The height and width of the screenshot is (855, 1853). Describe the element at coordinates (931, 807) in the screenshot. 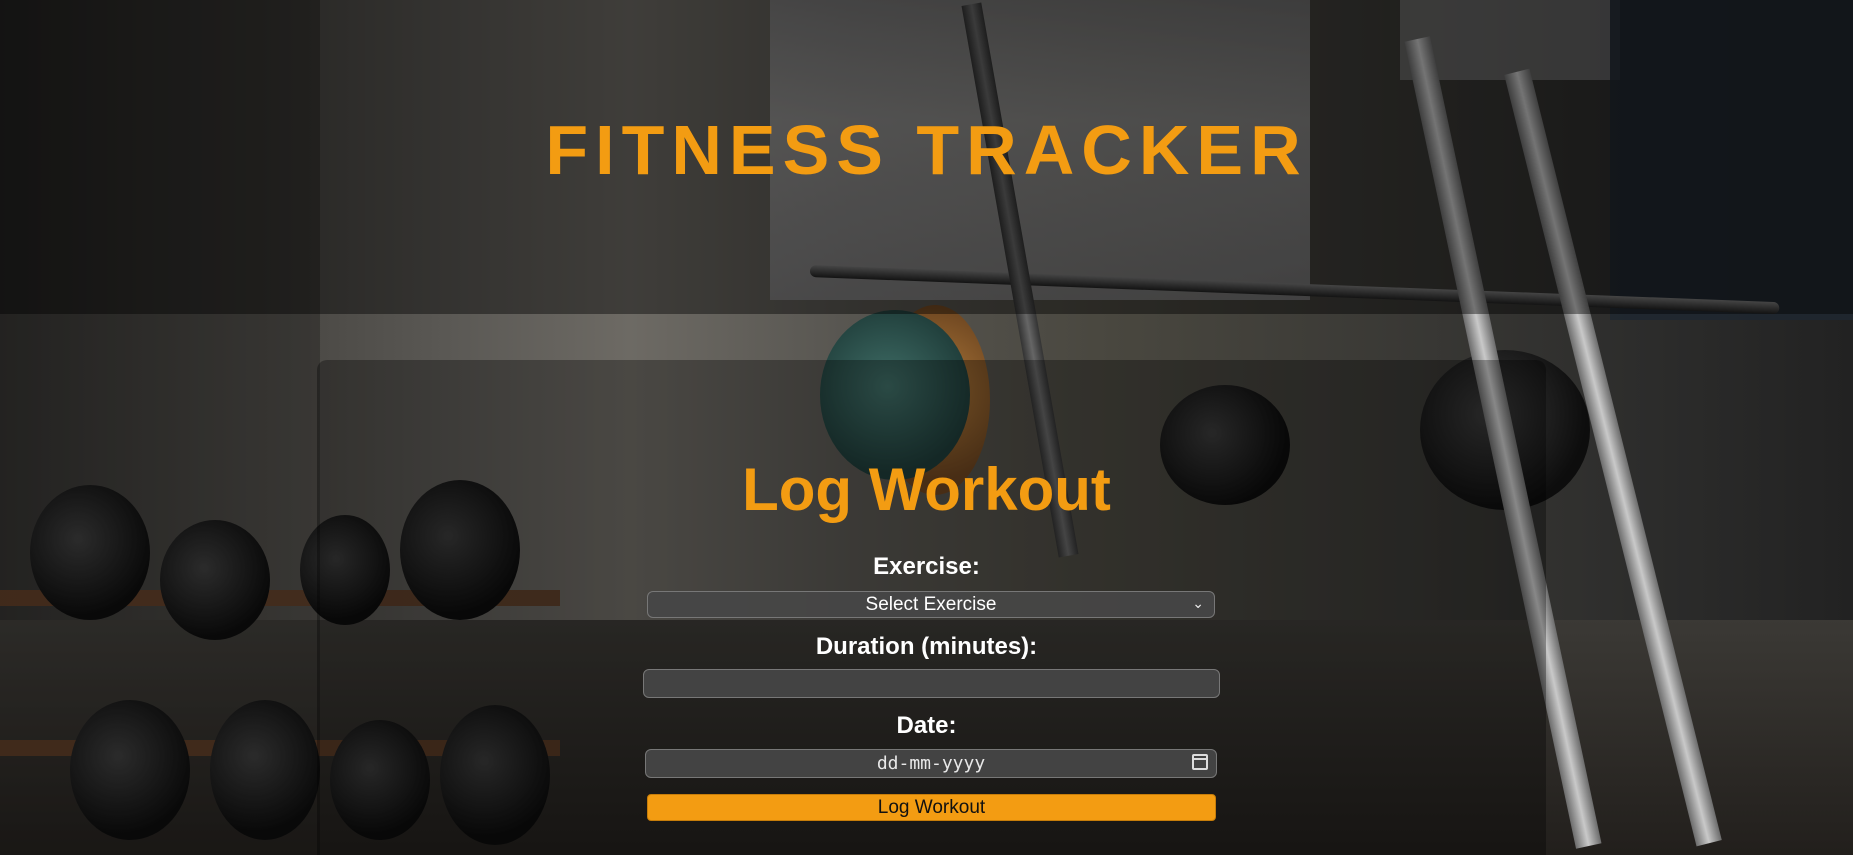

I see `log-workout-button: Log Workout` at that location.